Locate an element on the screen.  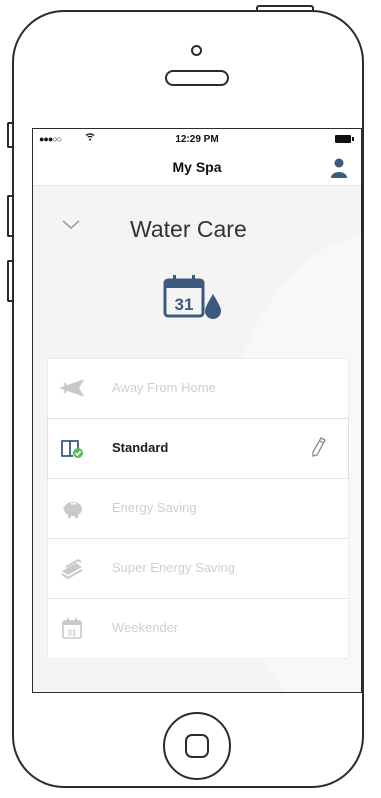
edit-button is located at coordinates (319, 447).